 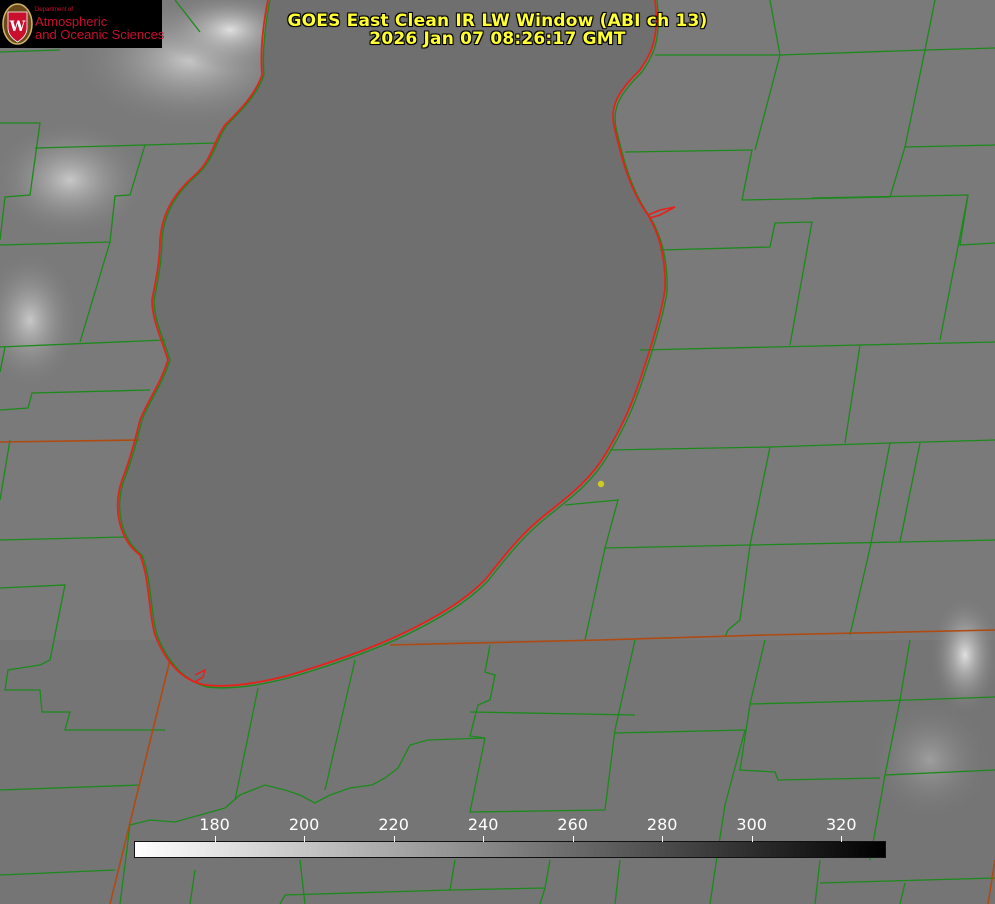 What do you see at coordinates (497, 21) in the screenshot?
I see `image-title: GOES East Clean IR LW Window (ABI ch 13)` at bounding box center [497, 21].